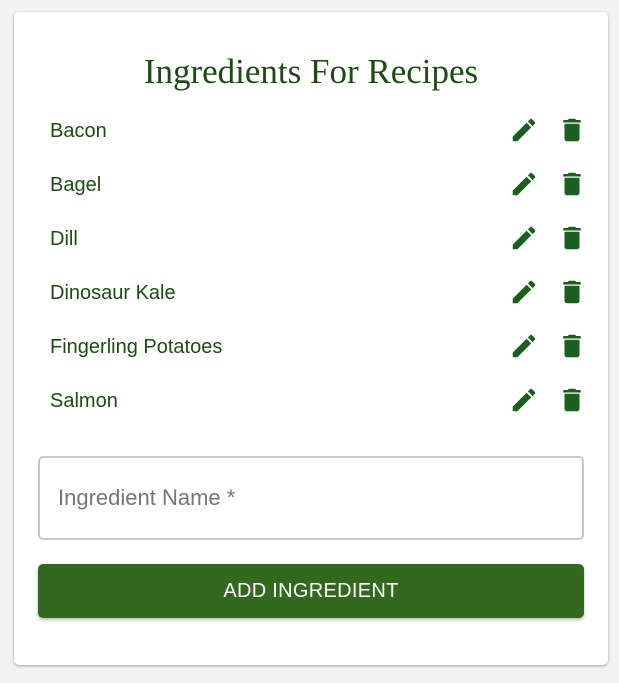 Image resolution: width=619 pixels, height=683 pixels. Describe the element at coordinates (113, 293) in the screenshot. I see `ingredient-name: Dinosaur Kale` at that location.